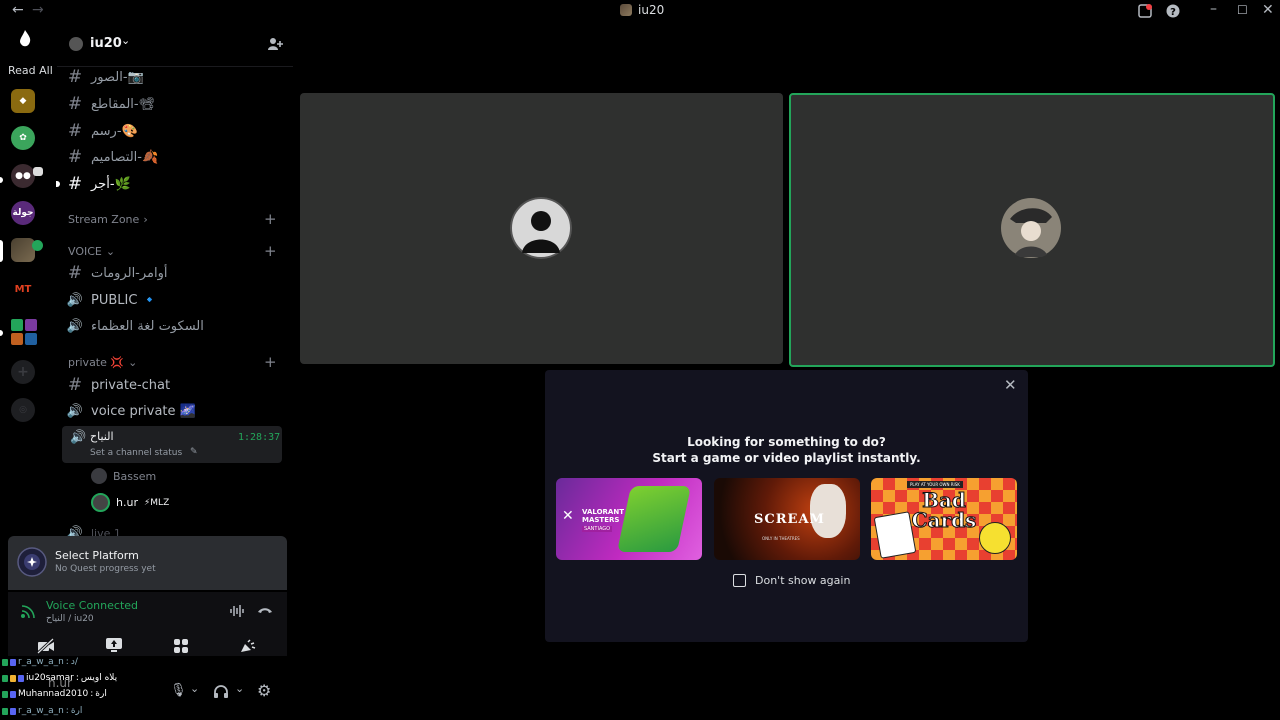 This screenshot has width=1280, height=720. Describe the element at coordinates (175, 273) in the screenshot. I see `channel-item: # أوامر-الرومات` at that location.